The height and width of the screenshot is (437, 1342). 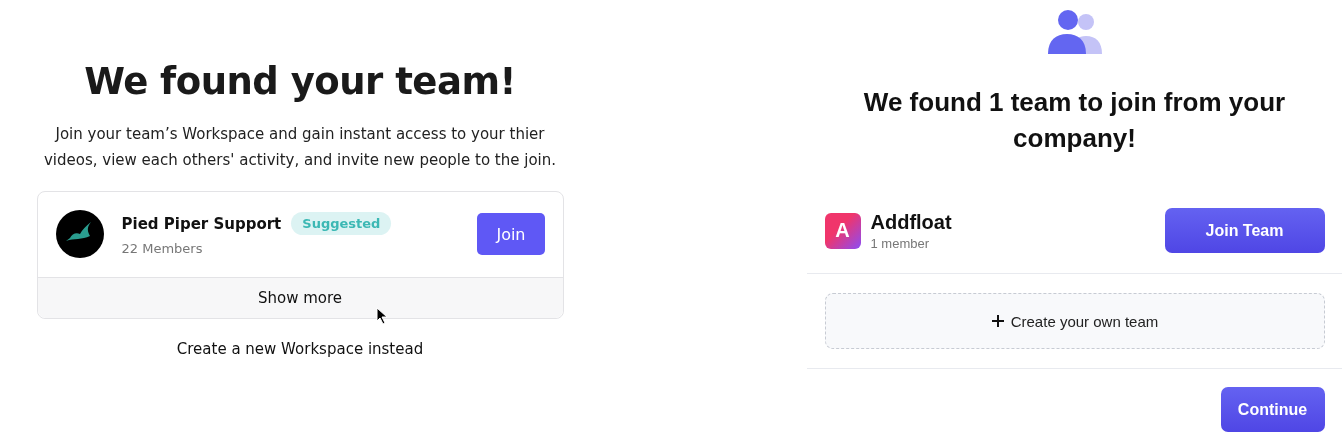 I want to click on join-team-button: Join Team, so click(x=1244, y=230).